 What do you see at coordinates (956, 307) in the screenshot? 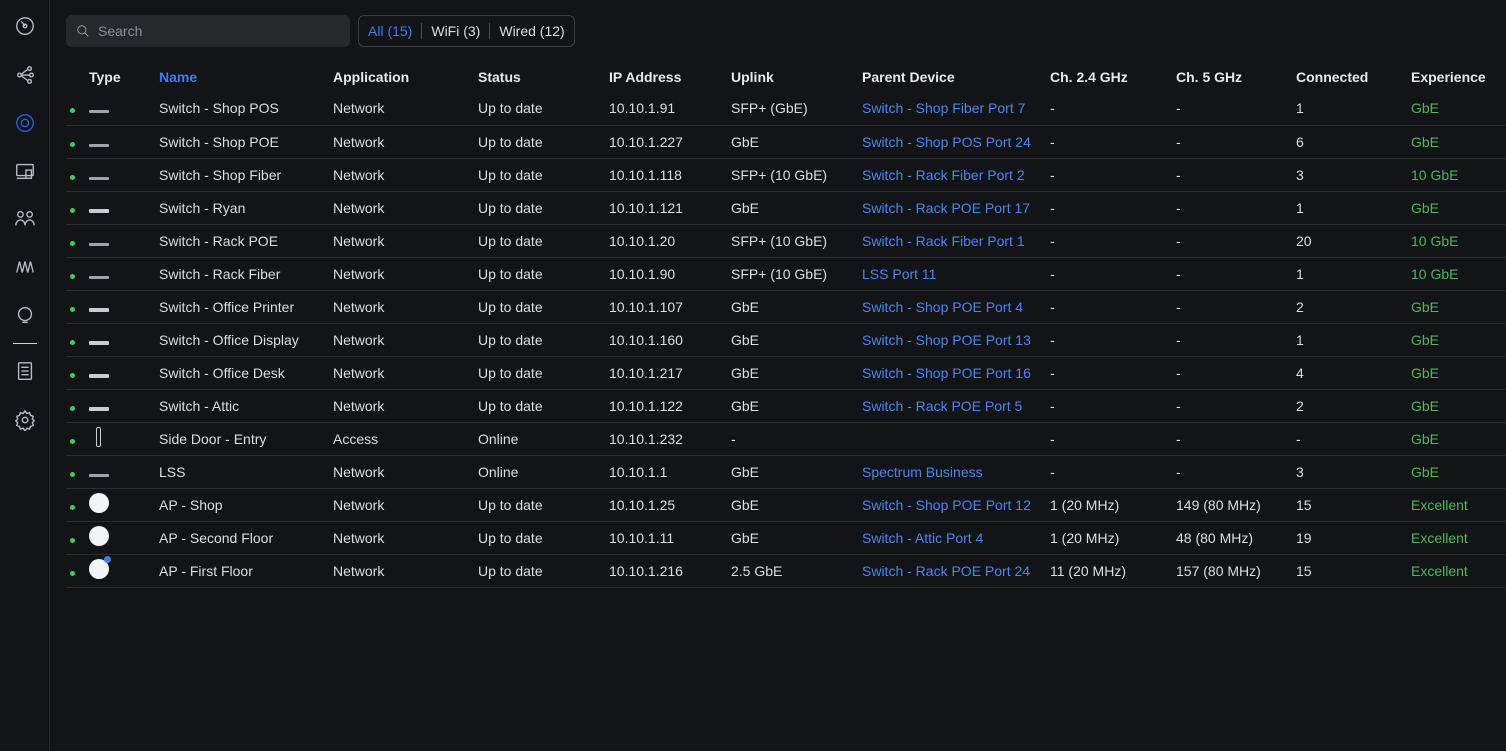
I see `device-parent: Switch - Shop POE Port 4` at bounding box center [956, 307].